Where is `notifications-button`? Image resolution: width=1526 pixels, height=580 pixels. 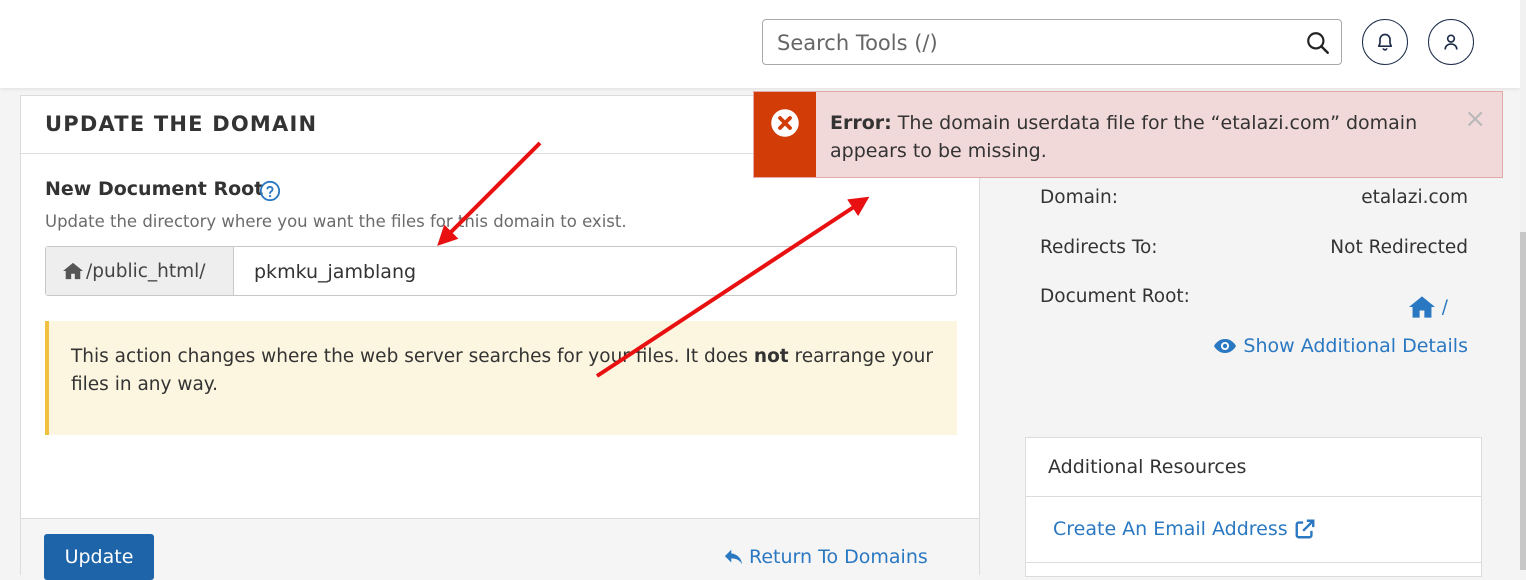
notifications-button is located at coordinates (1385, 42).